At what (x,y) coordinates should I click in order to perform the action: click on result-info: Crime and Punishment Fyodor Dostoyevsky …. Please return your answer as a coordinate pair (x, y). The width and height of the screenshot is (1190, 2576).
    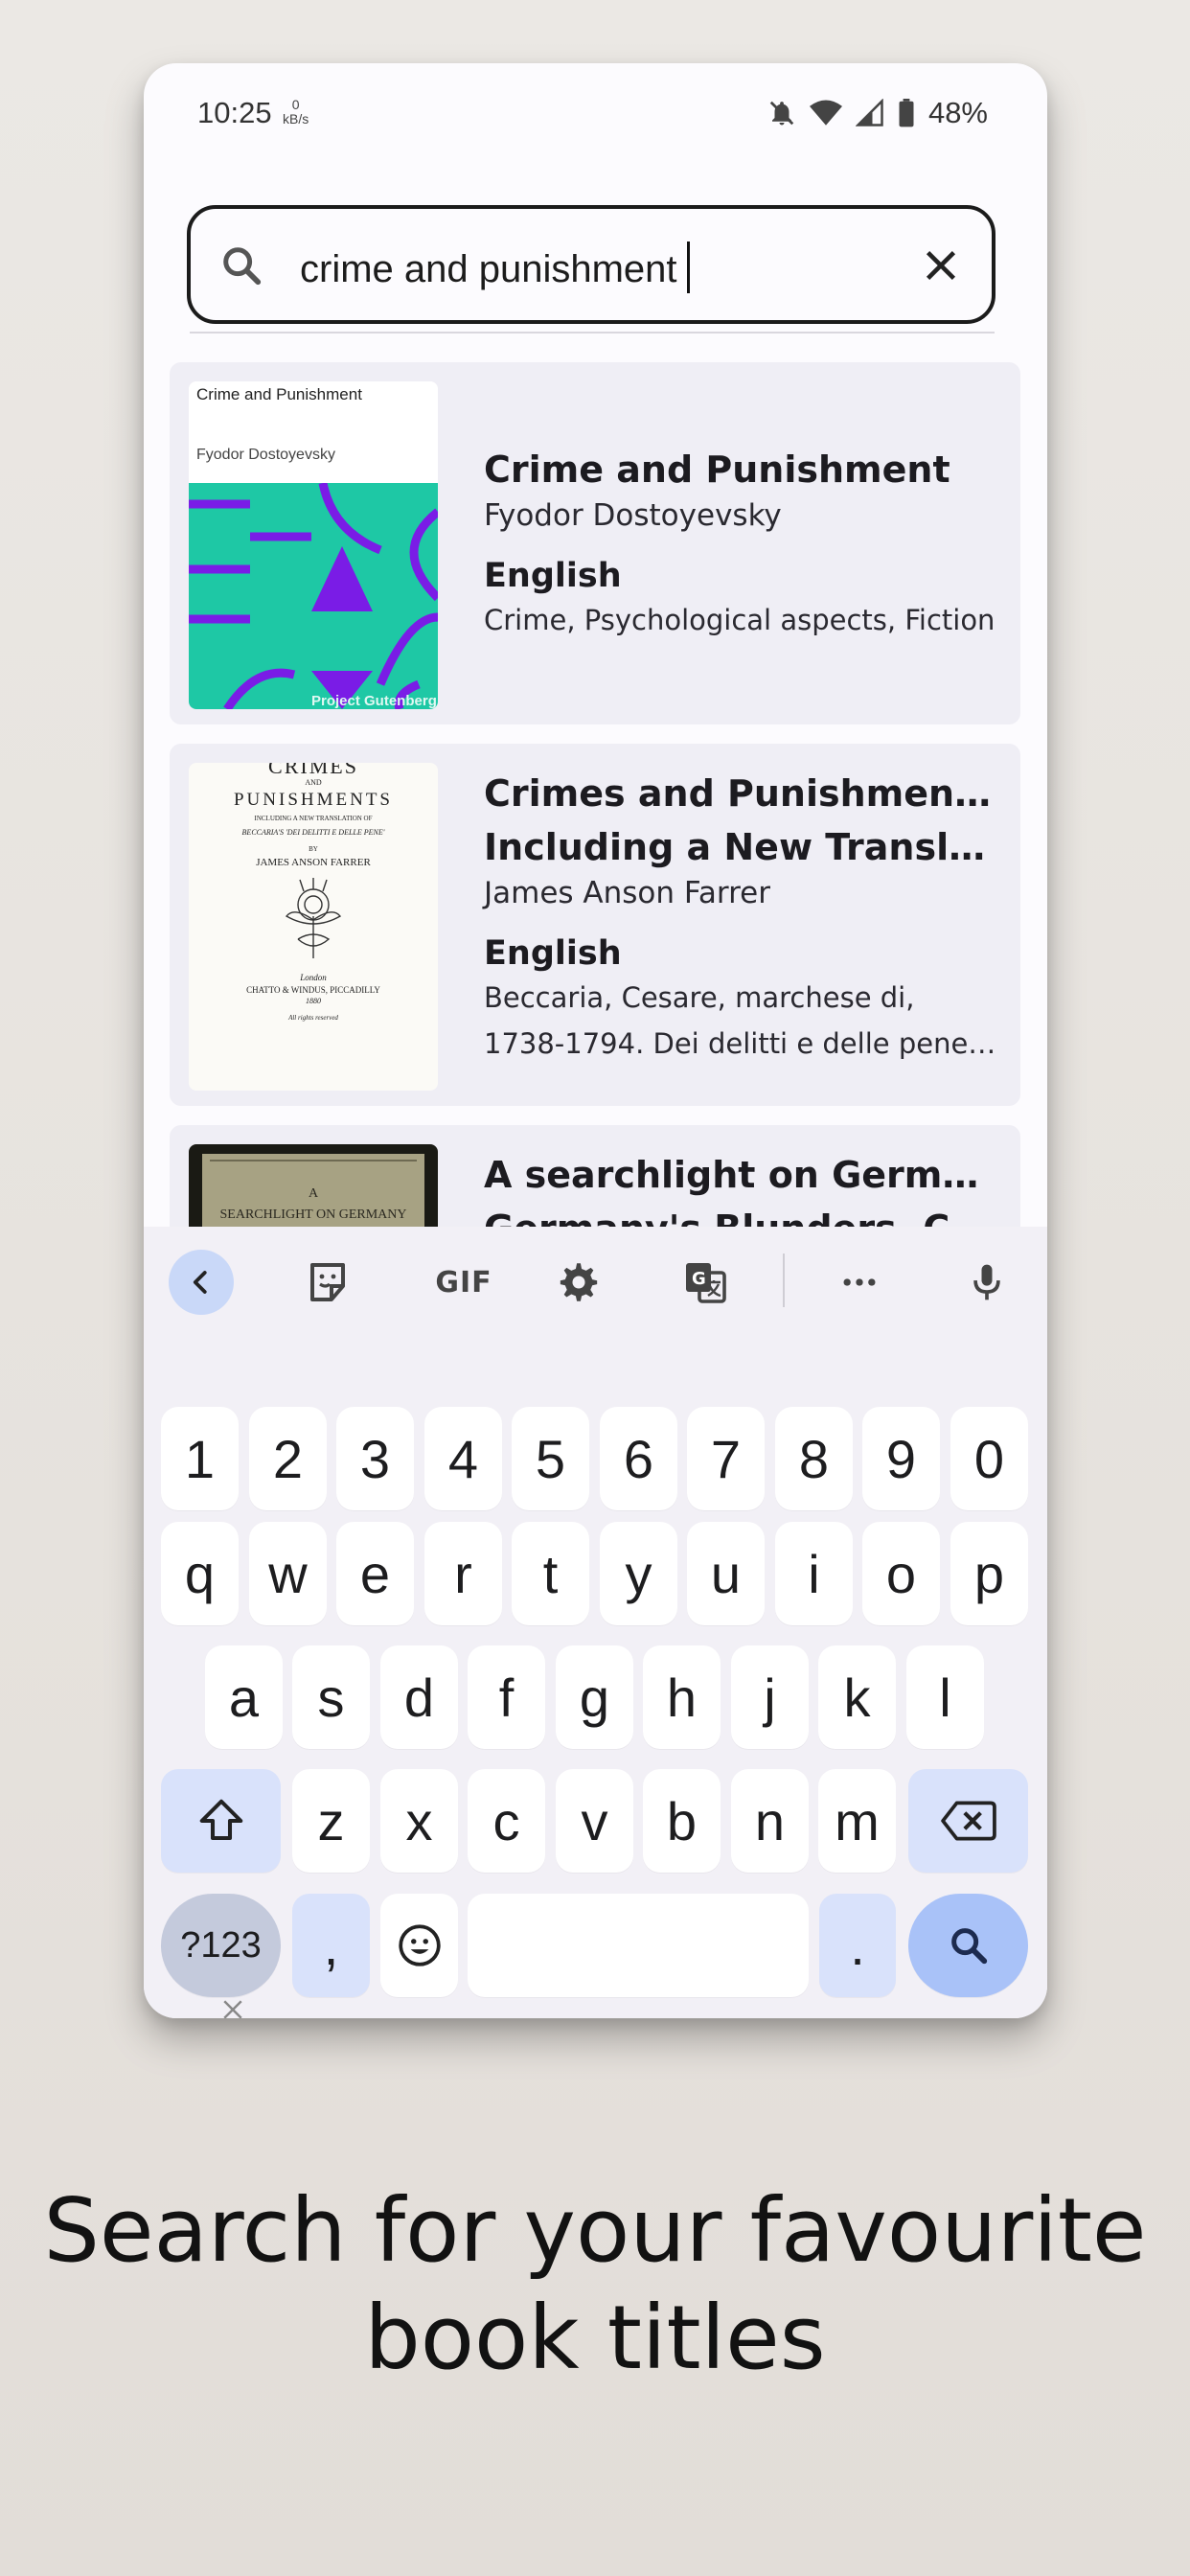
    Looking at the image, I should click on (741, 541).